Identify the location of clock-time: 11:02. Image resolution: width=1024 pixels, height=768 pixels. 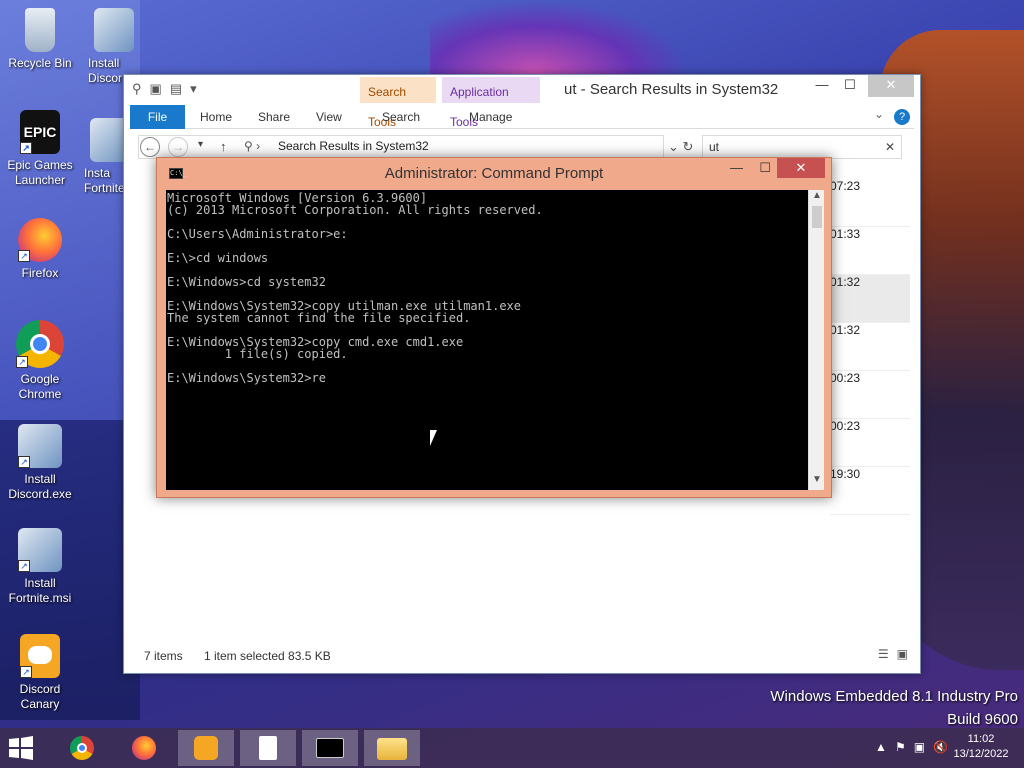
(981, 739).